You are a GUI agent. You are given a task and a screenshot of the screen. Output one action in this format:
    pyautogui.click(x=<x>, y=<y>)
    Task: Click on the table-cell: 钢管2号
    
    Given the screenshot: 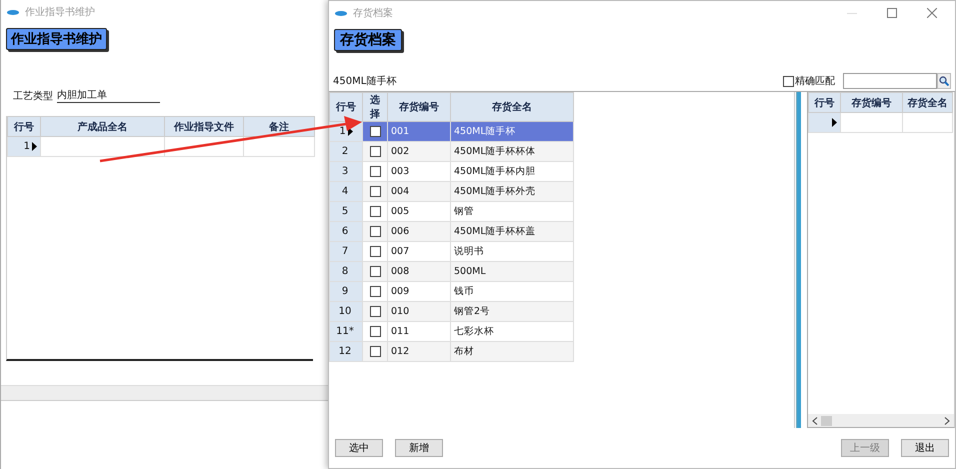 What is the action you would take?
    pyautogui.click(x=512, y=312)
    